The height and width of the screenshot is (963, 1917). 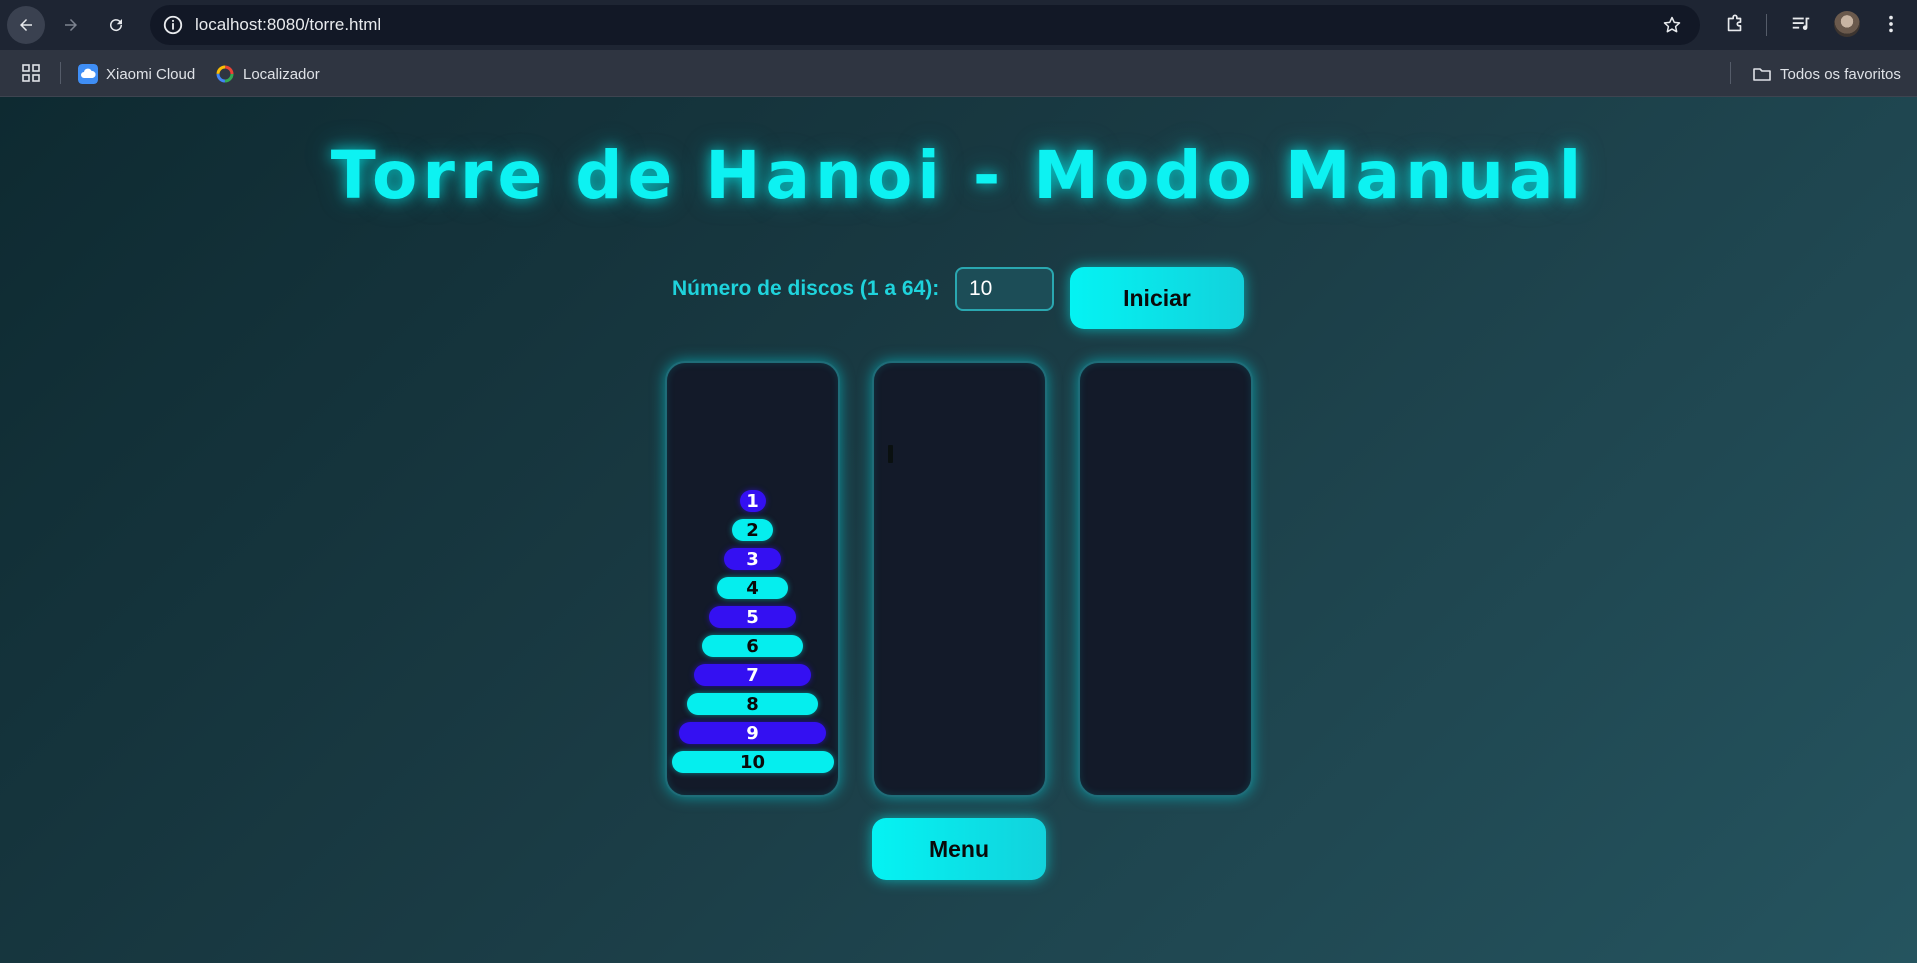 What do you see at coordinates (1762, 74) in the screenshot?
I see `folder-icon` at bounding box center [1762, 74].